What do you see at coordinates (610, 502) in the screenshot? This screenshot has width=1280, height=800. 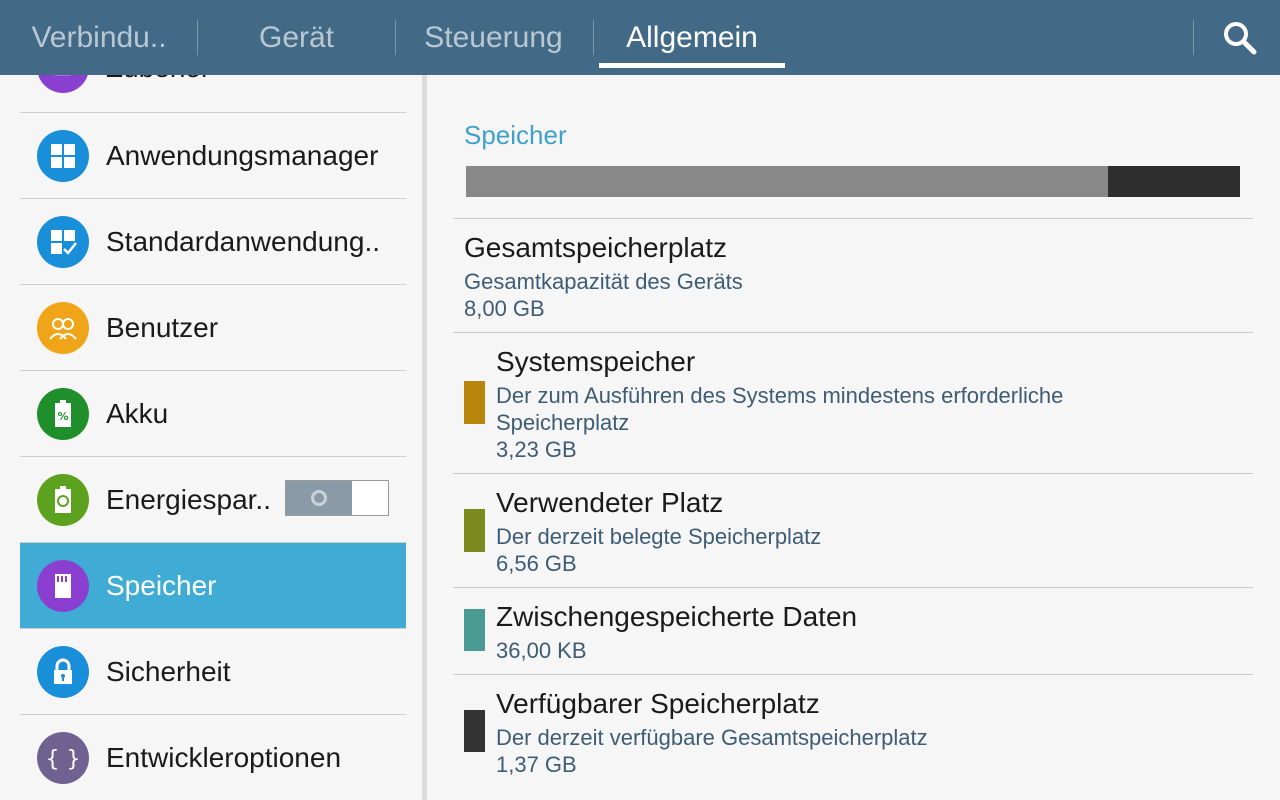 I see `row-title: Verwendeter Platz` at bounding box center [610, 502].